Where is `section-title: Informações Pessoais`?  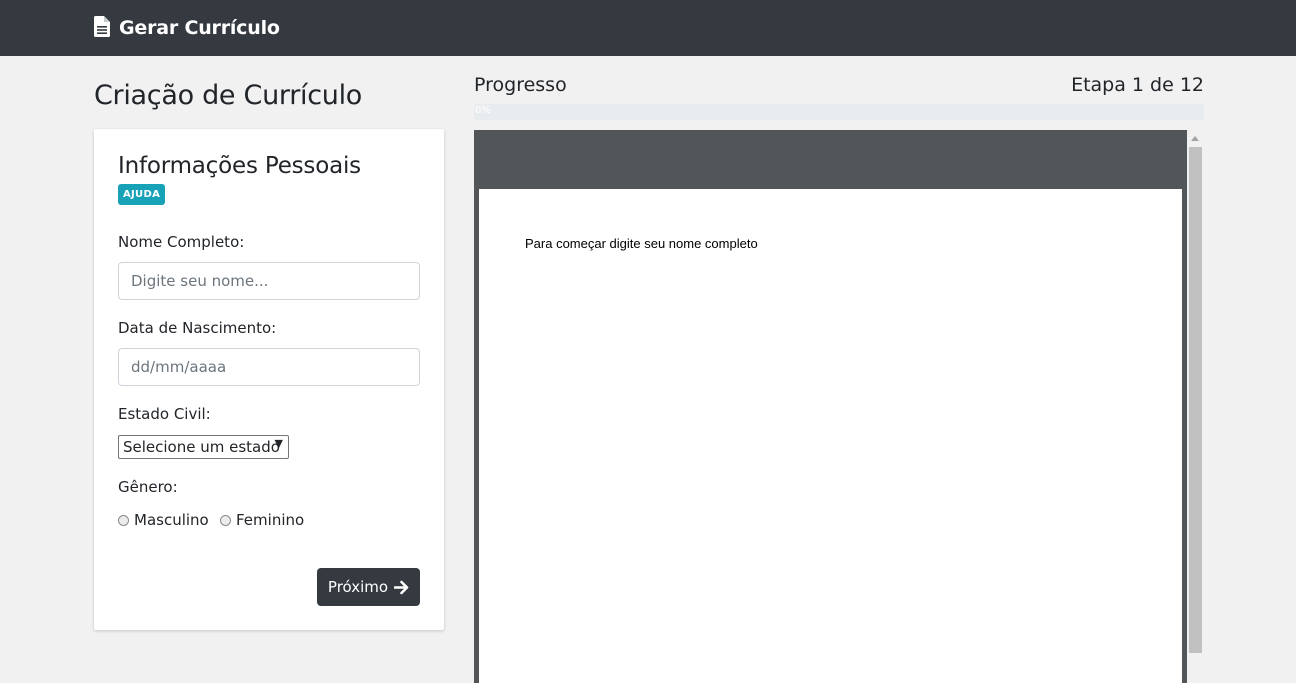 section-title: Informações Pessoais is located at coordinates (239, 166).